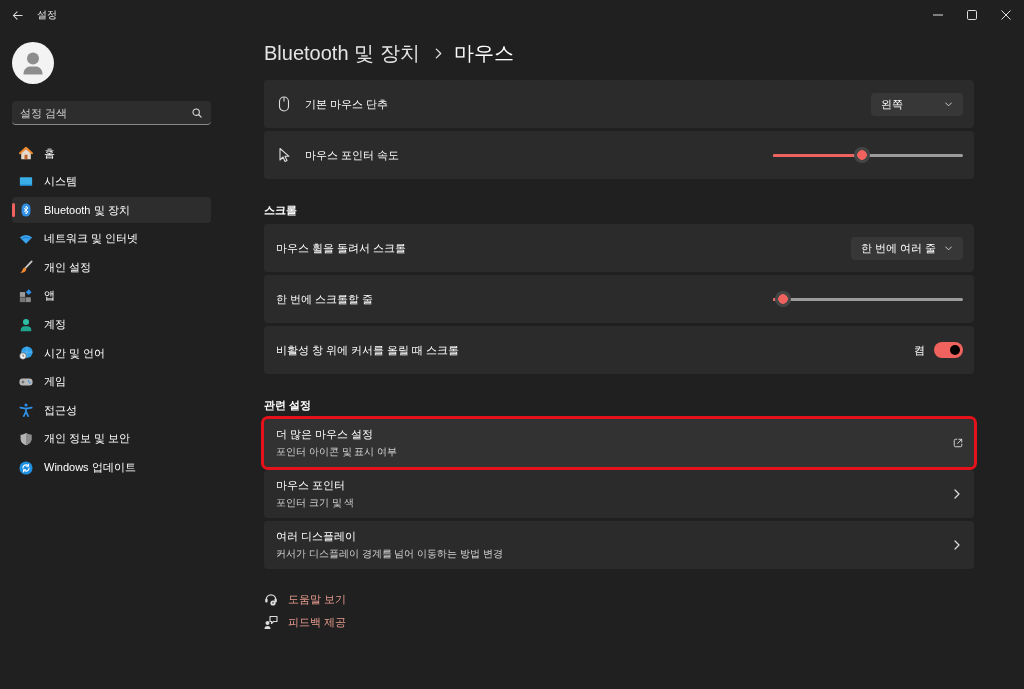 This screenshot has width=1024, height=689. Describe the element at coordinates (26, 324) in the screenshot. I see `person-icon` at that location.